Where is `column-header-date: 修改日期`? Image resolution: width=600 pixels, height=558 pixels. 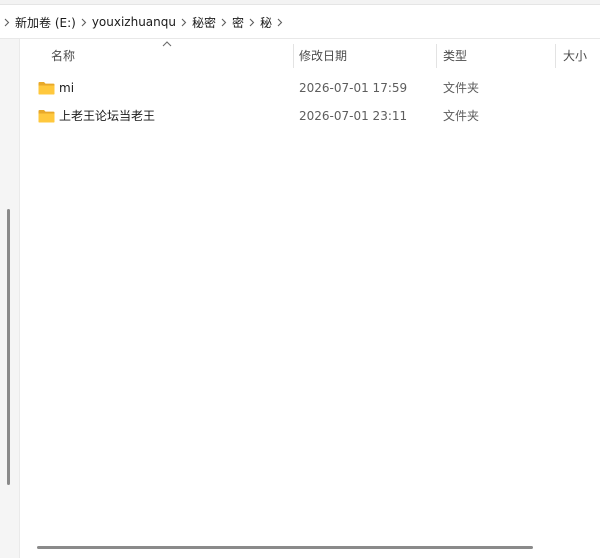
column-header-date: 修改日期 is located at coordinates (323, 56).